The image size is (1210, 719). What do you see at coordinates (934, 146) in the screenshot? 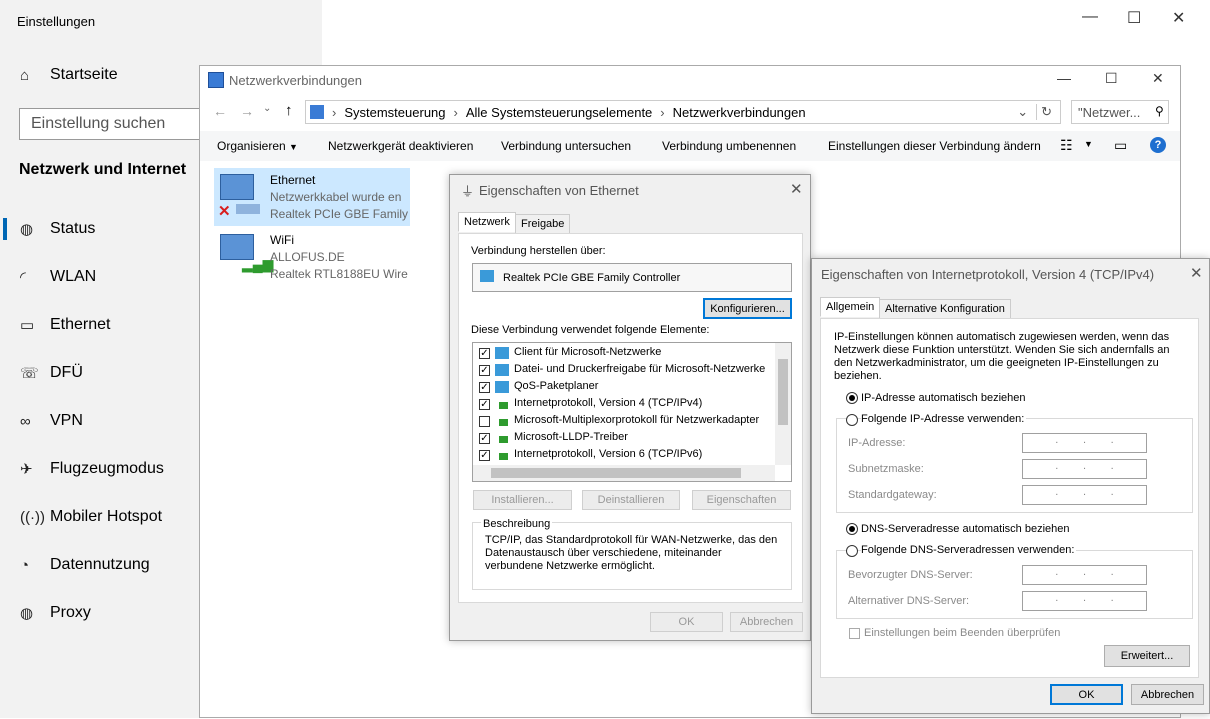
I see `change-settings-button: Einstellungen dieser Verbindung ändern` at bounding box center [934, 146].